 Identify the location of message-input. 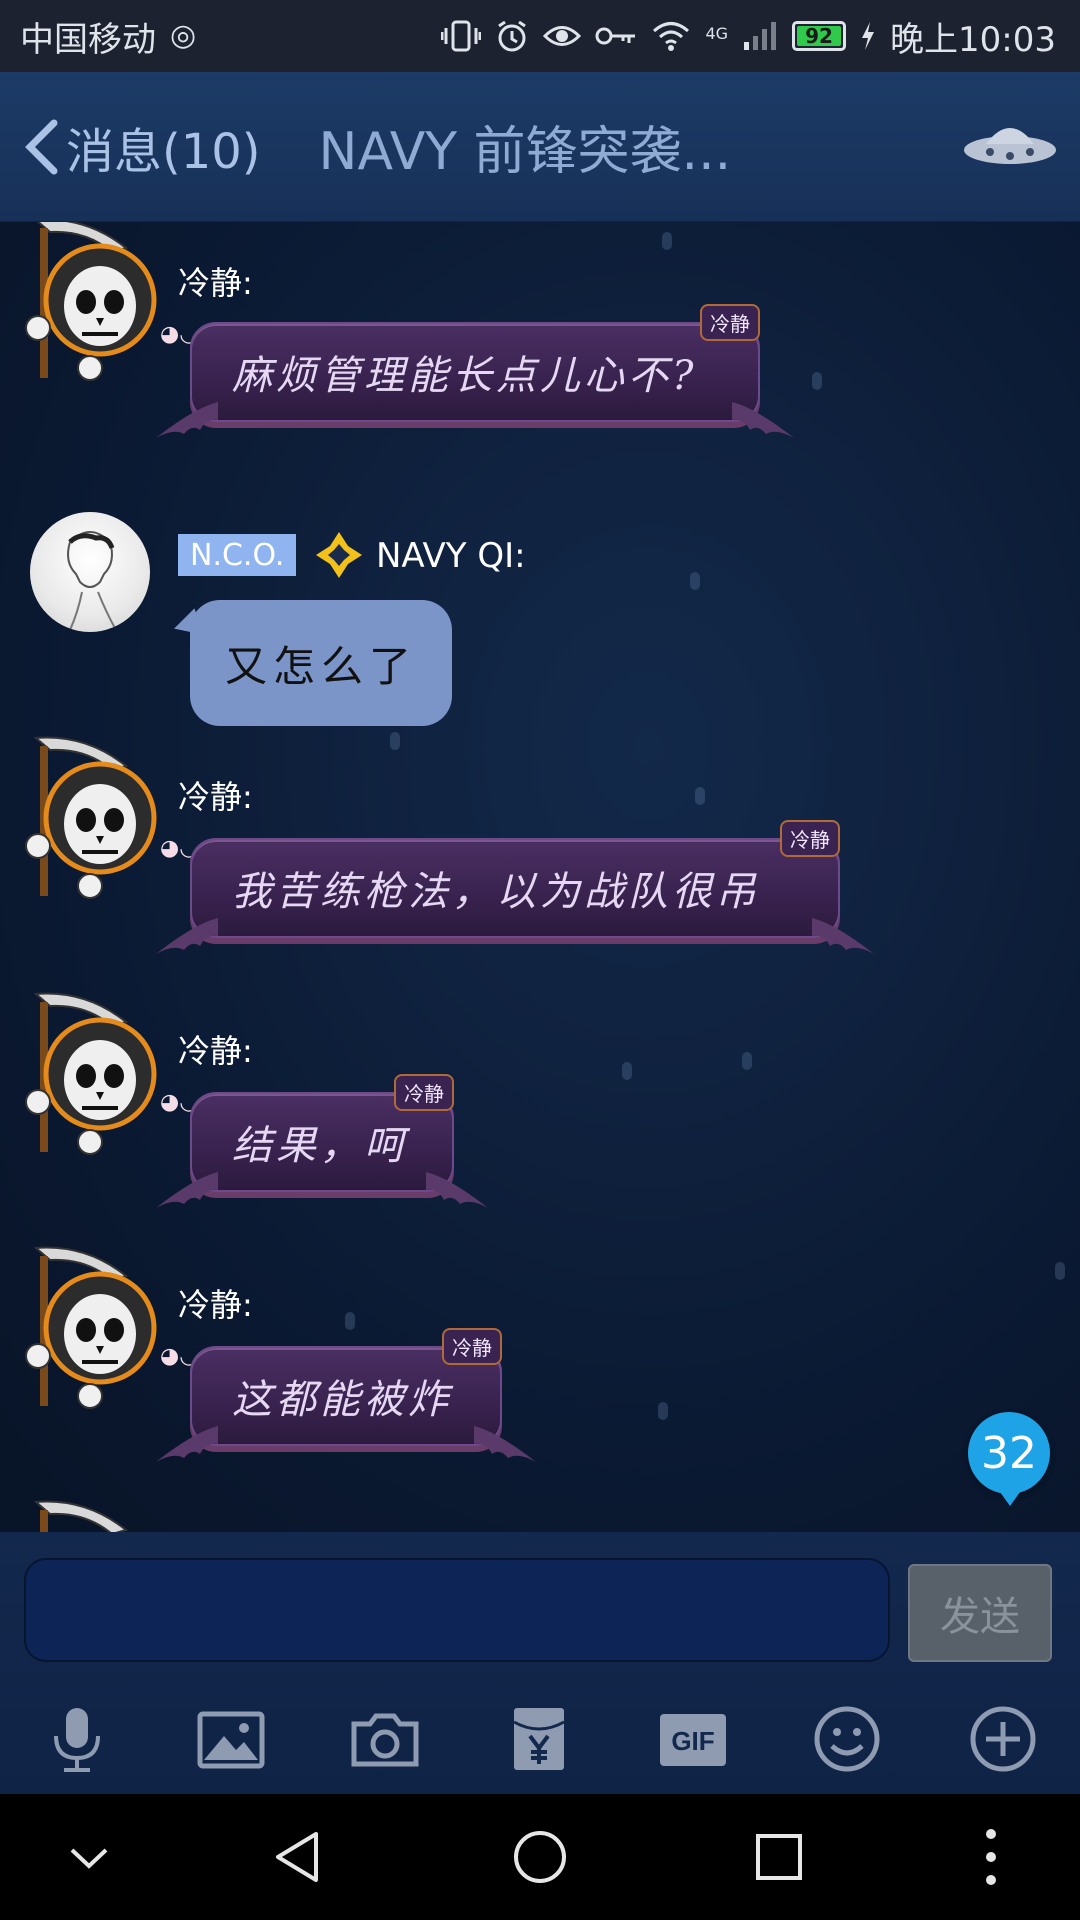
(457, 1610).